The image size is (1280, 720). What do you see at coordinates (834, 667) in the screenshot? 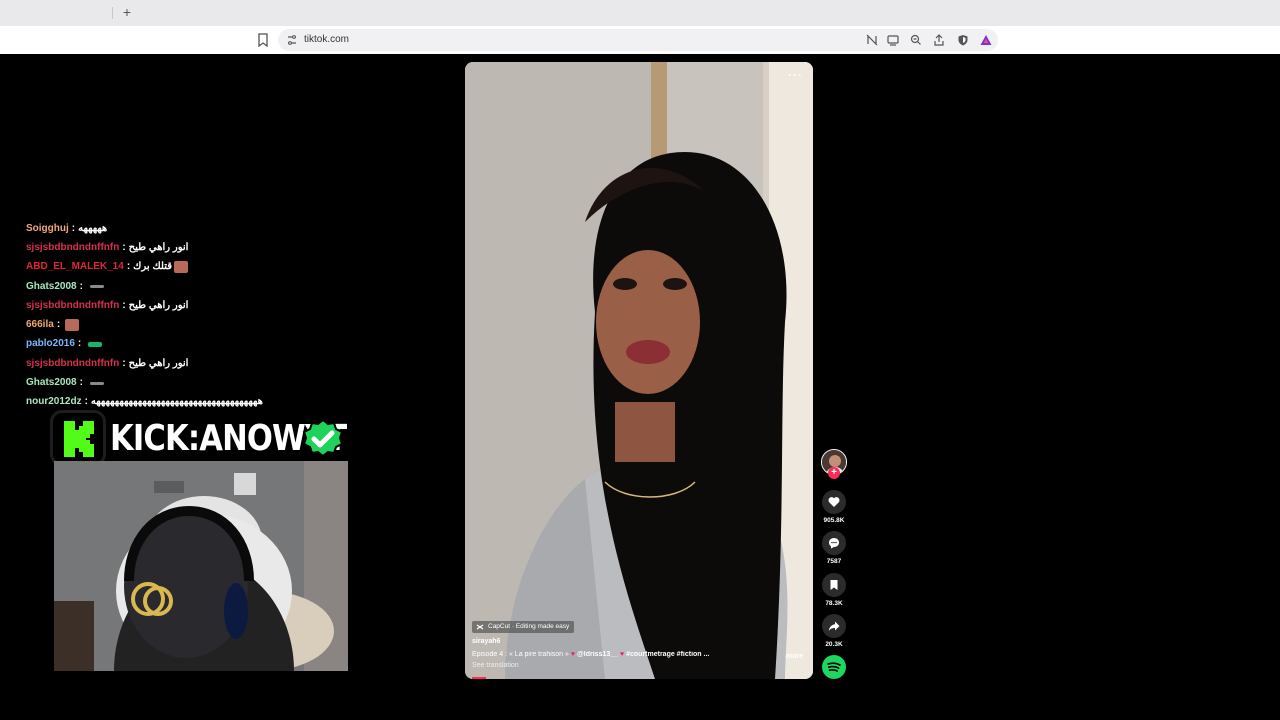
I see `spotify-icon` at bounding box center [834, 667].